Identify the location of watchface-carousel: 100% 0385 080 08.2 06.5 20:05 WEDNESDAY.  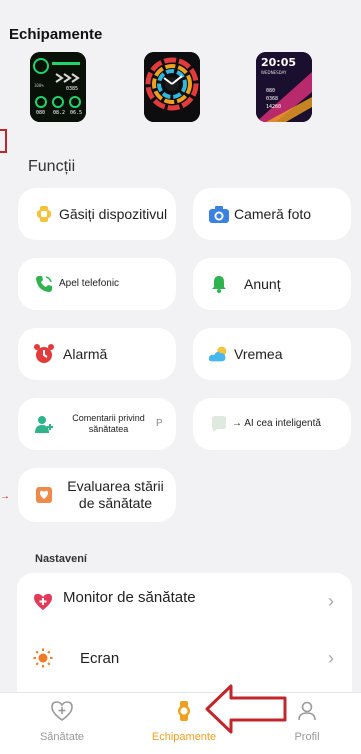
(190, 88).